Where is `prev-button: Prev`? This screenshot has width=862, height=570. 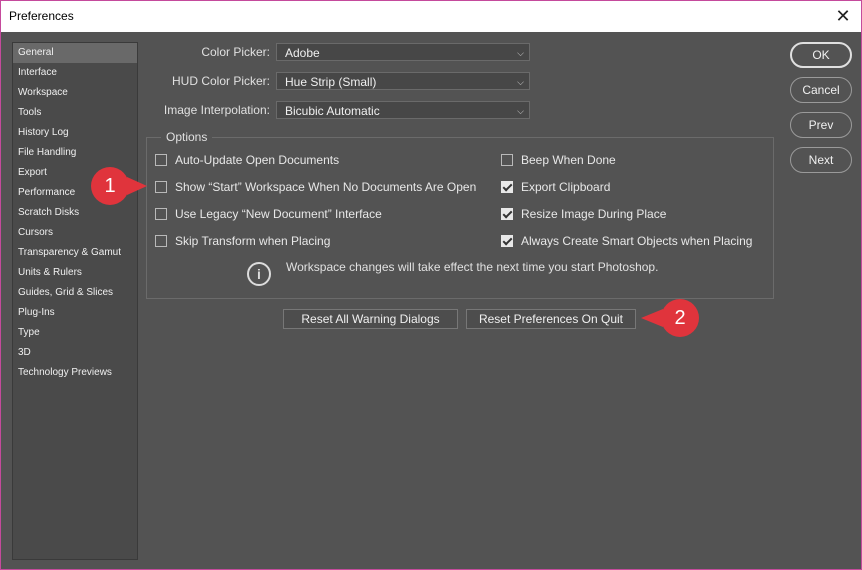
prev-button: Prev is located at coordinates (821, 125).